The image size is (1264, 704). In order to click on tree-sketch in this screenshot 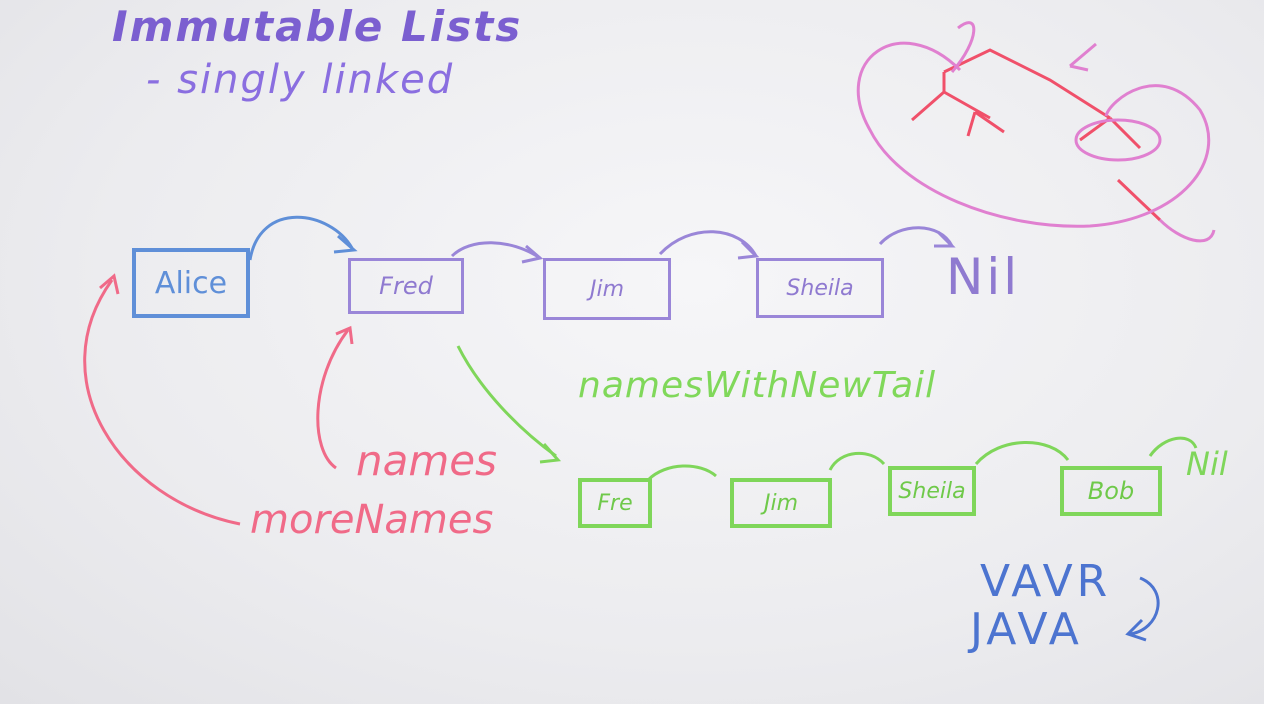, I will do `click(1036, 132)`.